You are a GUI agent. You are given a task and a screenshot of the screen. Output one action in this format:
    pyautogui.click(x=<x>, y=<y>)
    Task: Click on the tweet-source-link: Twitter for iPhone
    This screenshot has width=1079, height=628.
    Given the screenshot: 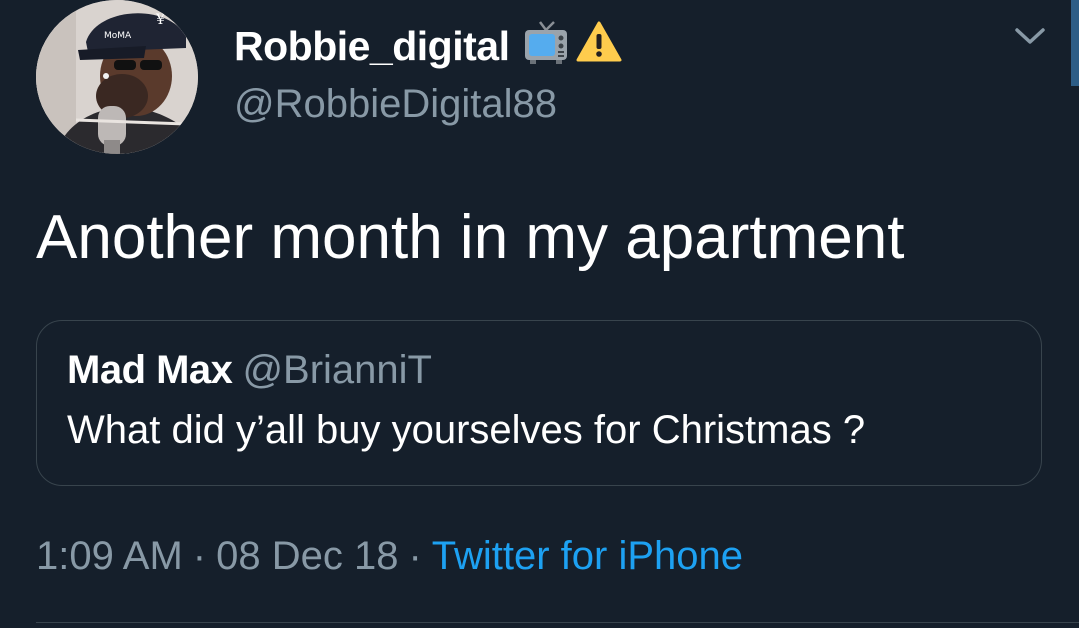 What is the action you would take?
    pyautogui.click(x=587, y=556)
    